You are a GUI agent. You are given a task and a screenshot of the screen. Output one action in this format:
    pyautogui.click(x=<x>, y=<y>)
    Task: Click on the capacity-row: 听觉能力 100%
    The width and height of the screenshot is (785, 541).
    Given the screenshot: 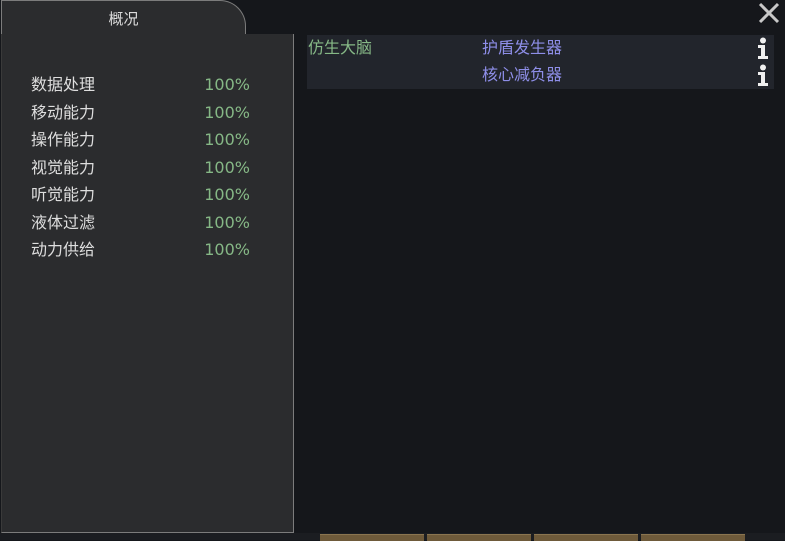 What is the action you would take?
    pyautogui.click(x=143, y=197)
    